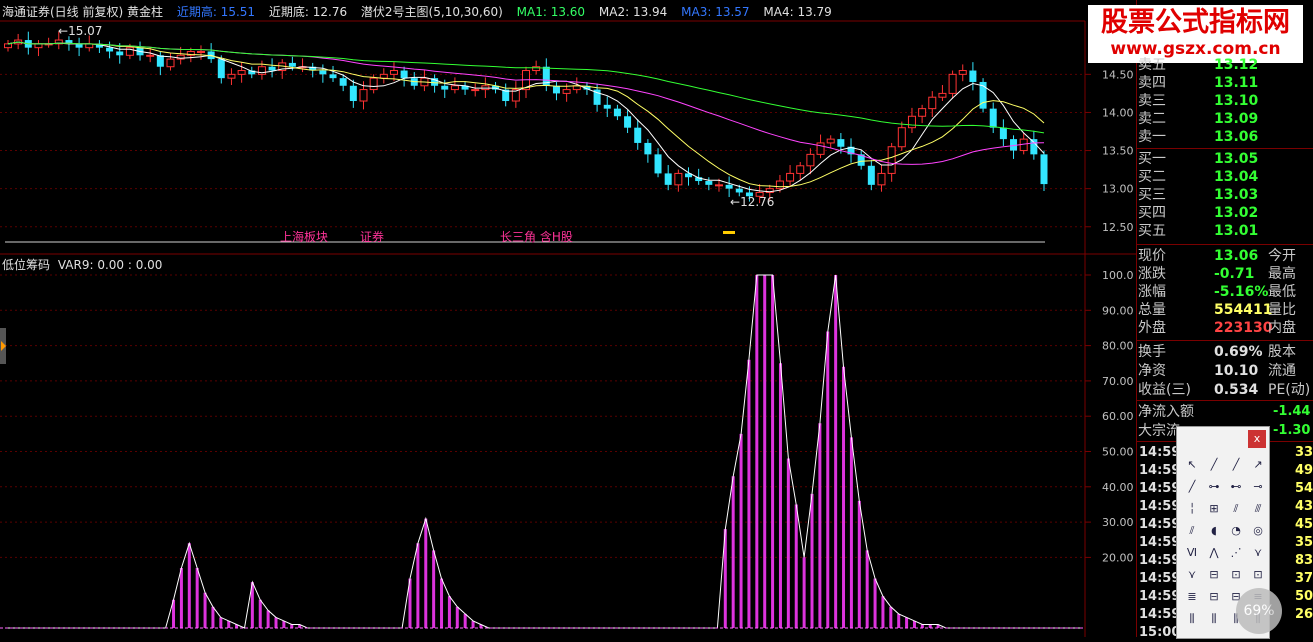 Image resolution: width=1313 pixels, height=642 pixels. What do you see at coordinates (1152, 231) in the screenshot?
I see `bid-row-label: 买五` at bounding box center [1152, 231].